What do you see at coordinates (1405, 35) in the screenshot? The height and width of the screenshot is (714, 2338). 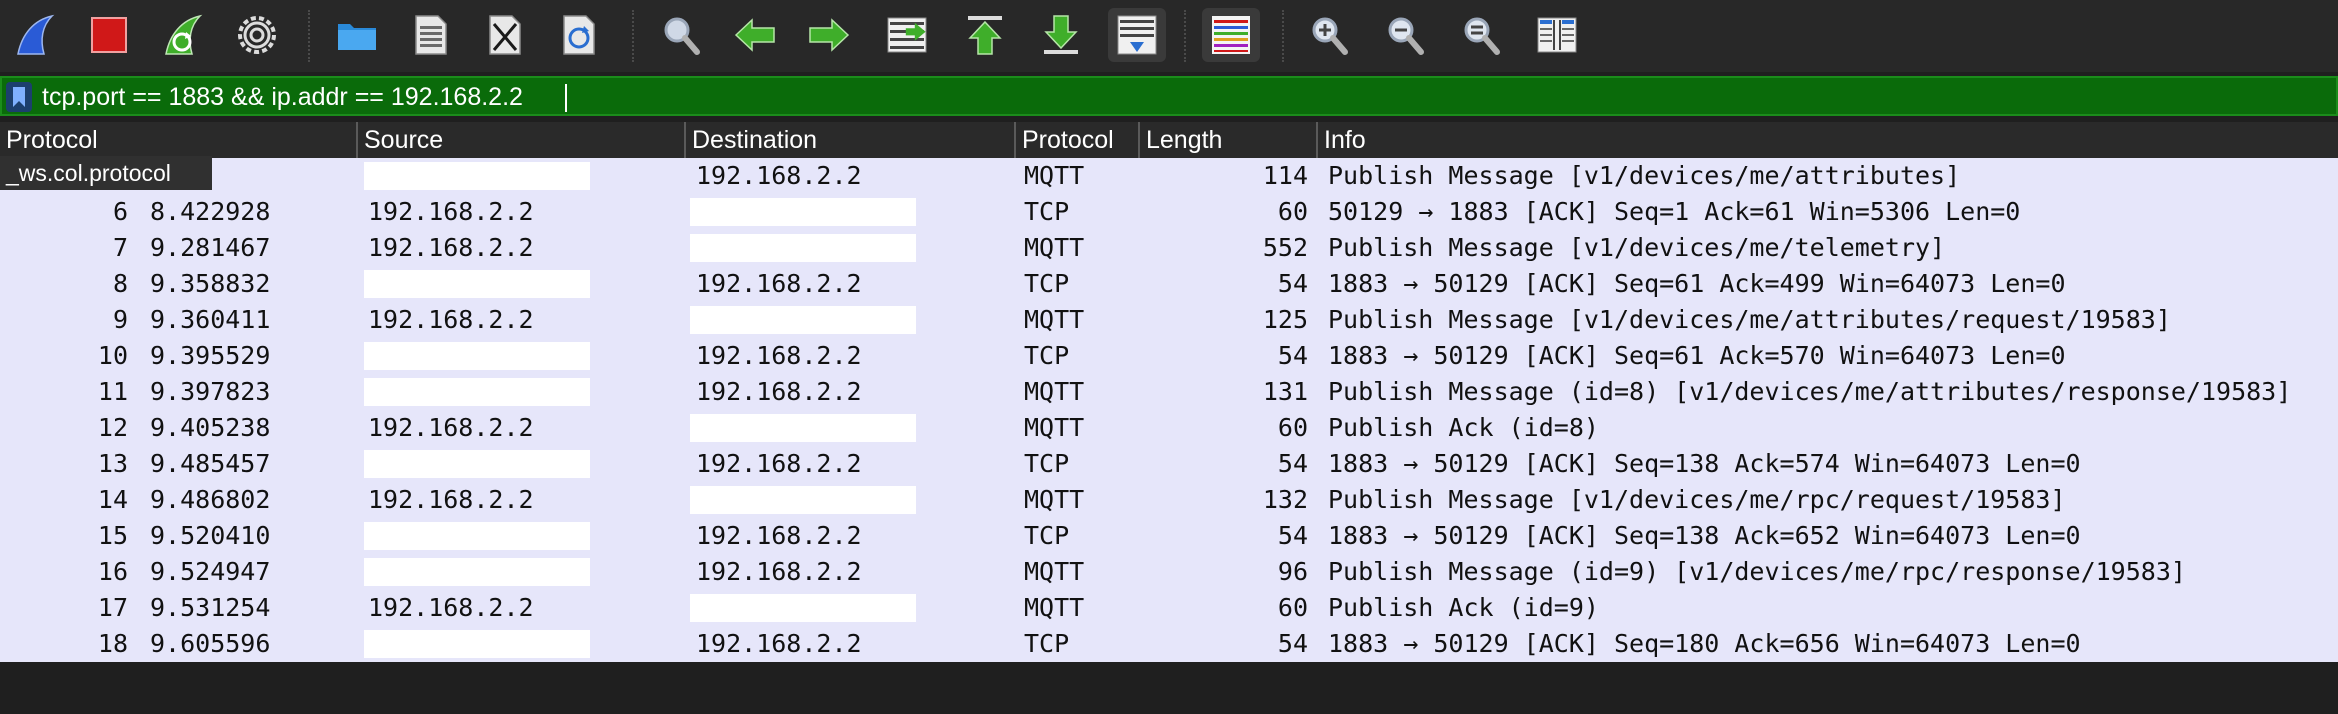 I see `zoom-out-button` at bounding box center [1405, 35].